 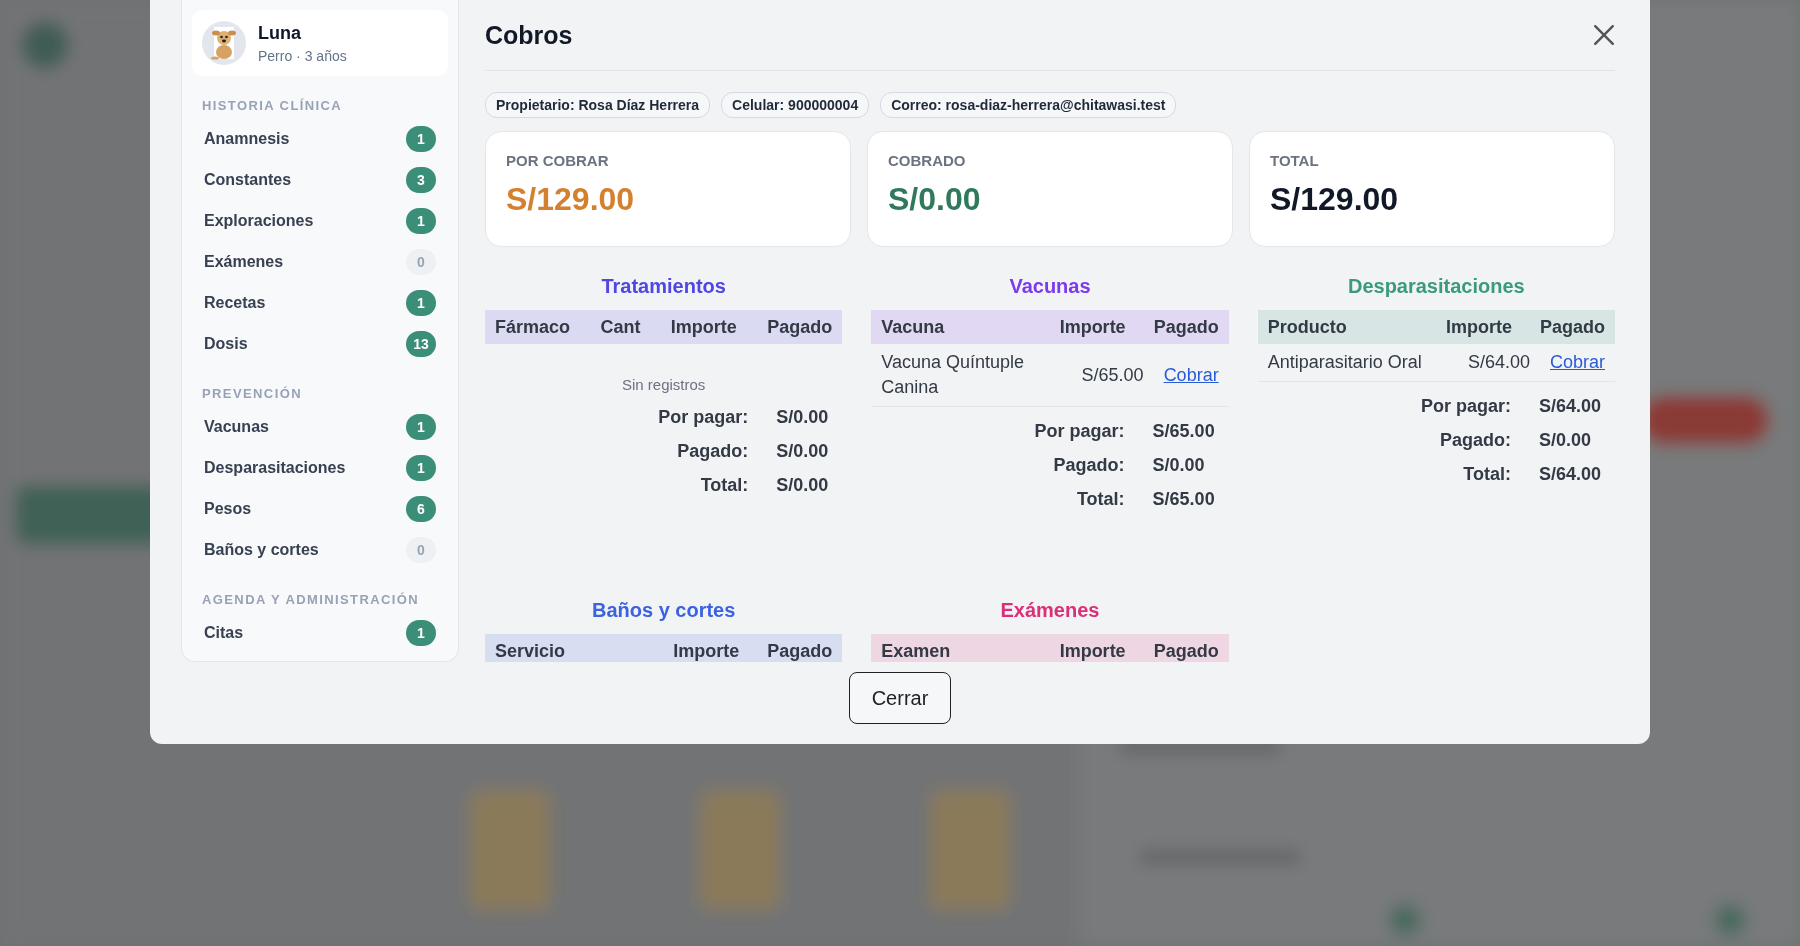 I want to click on sidebar-item: Pesos 6, so click(x=320, y=508).